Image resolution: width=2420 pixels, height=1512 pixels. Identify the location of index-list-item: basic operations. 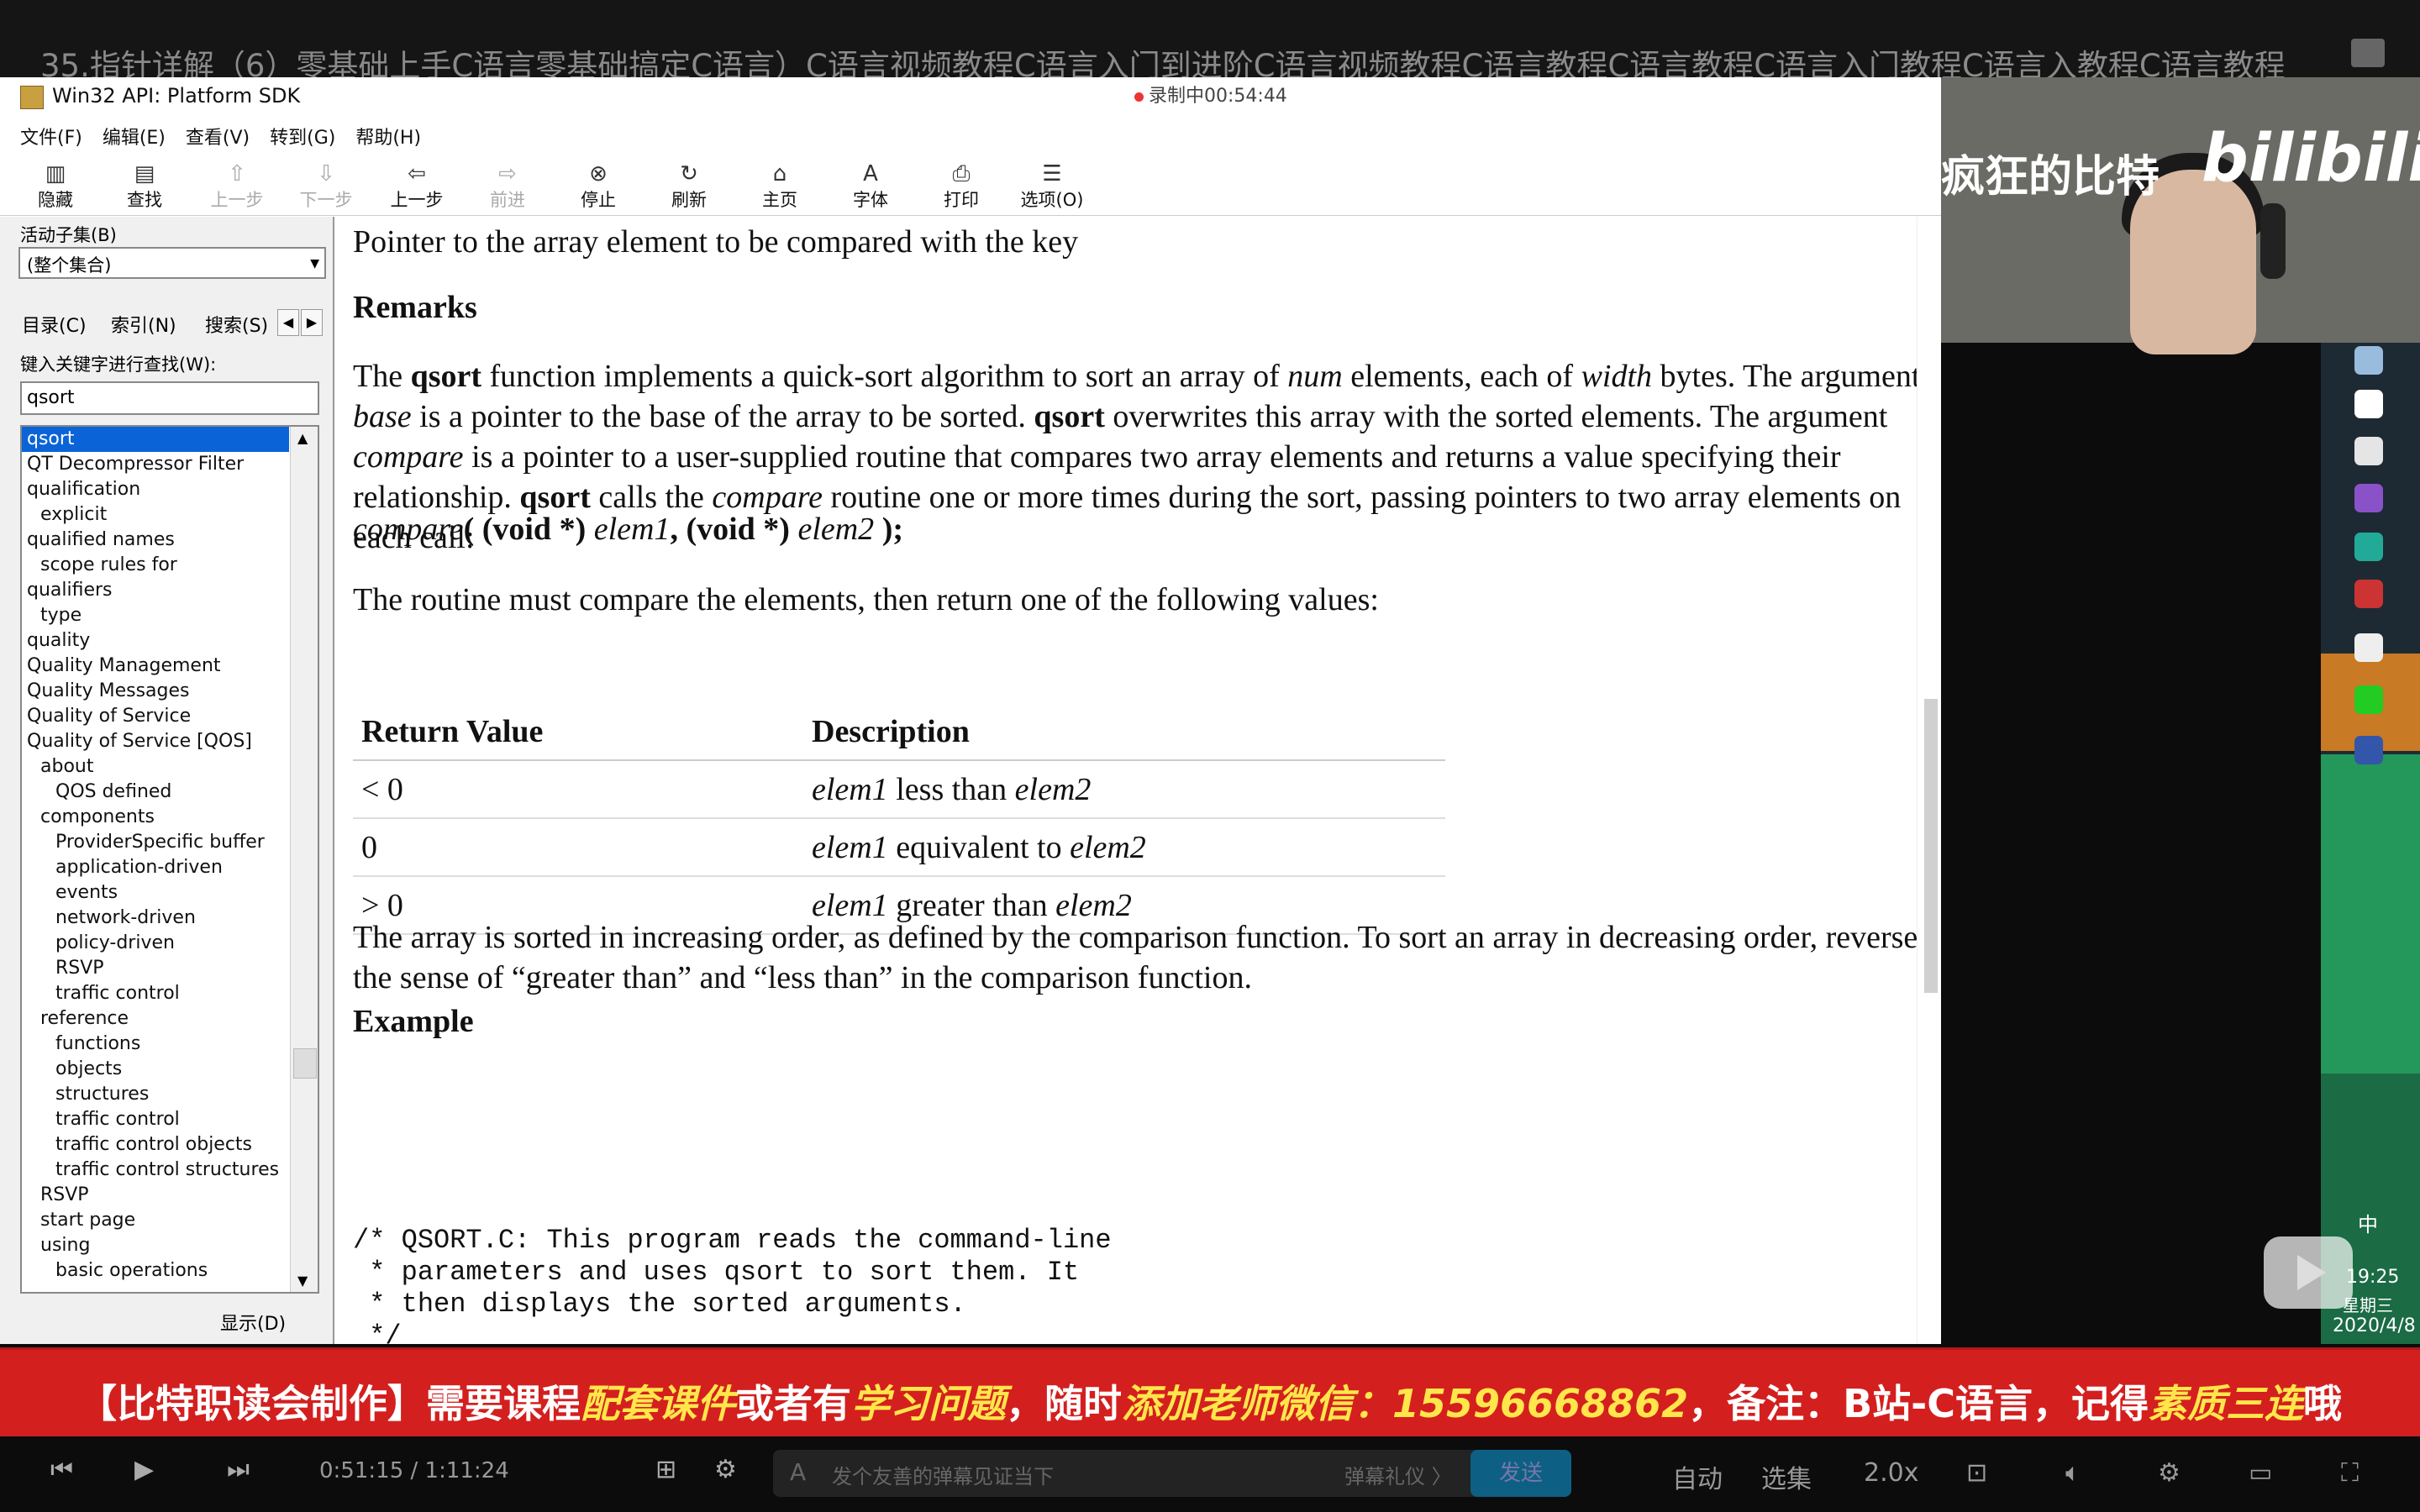
(170, 1271).